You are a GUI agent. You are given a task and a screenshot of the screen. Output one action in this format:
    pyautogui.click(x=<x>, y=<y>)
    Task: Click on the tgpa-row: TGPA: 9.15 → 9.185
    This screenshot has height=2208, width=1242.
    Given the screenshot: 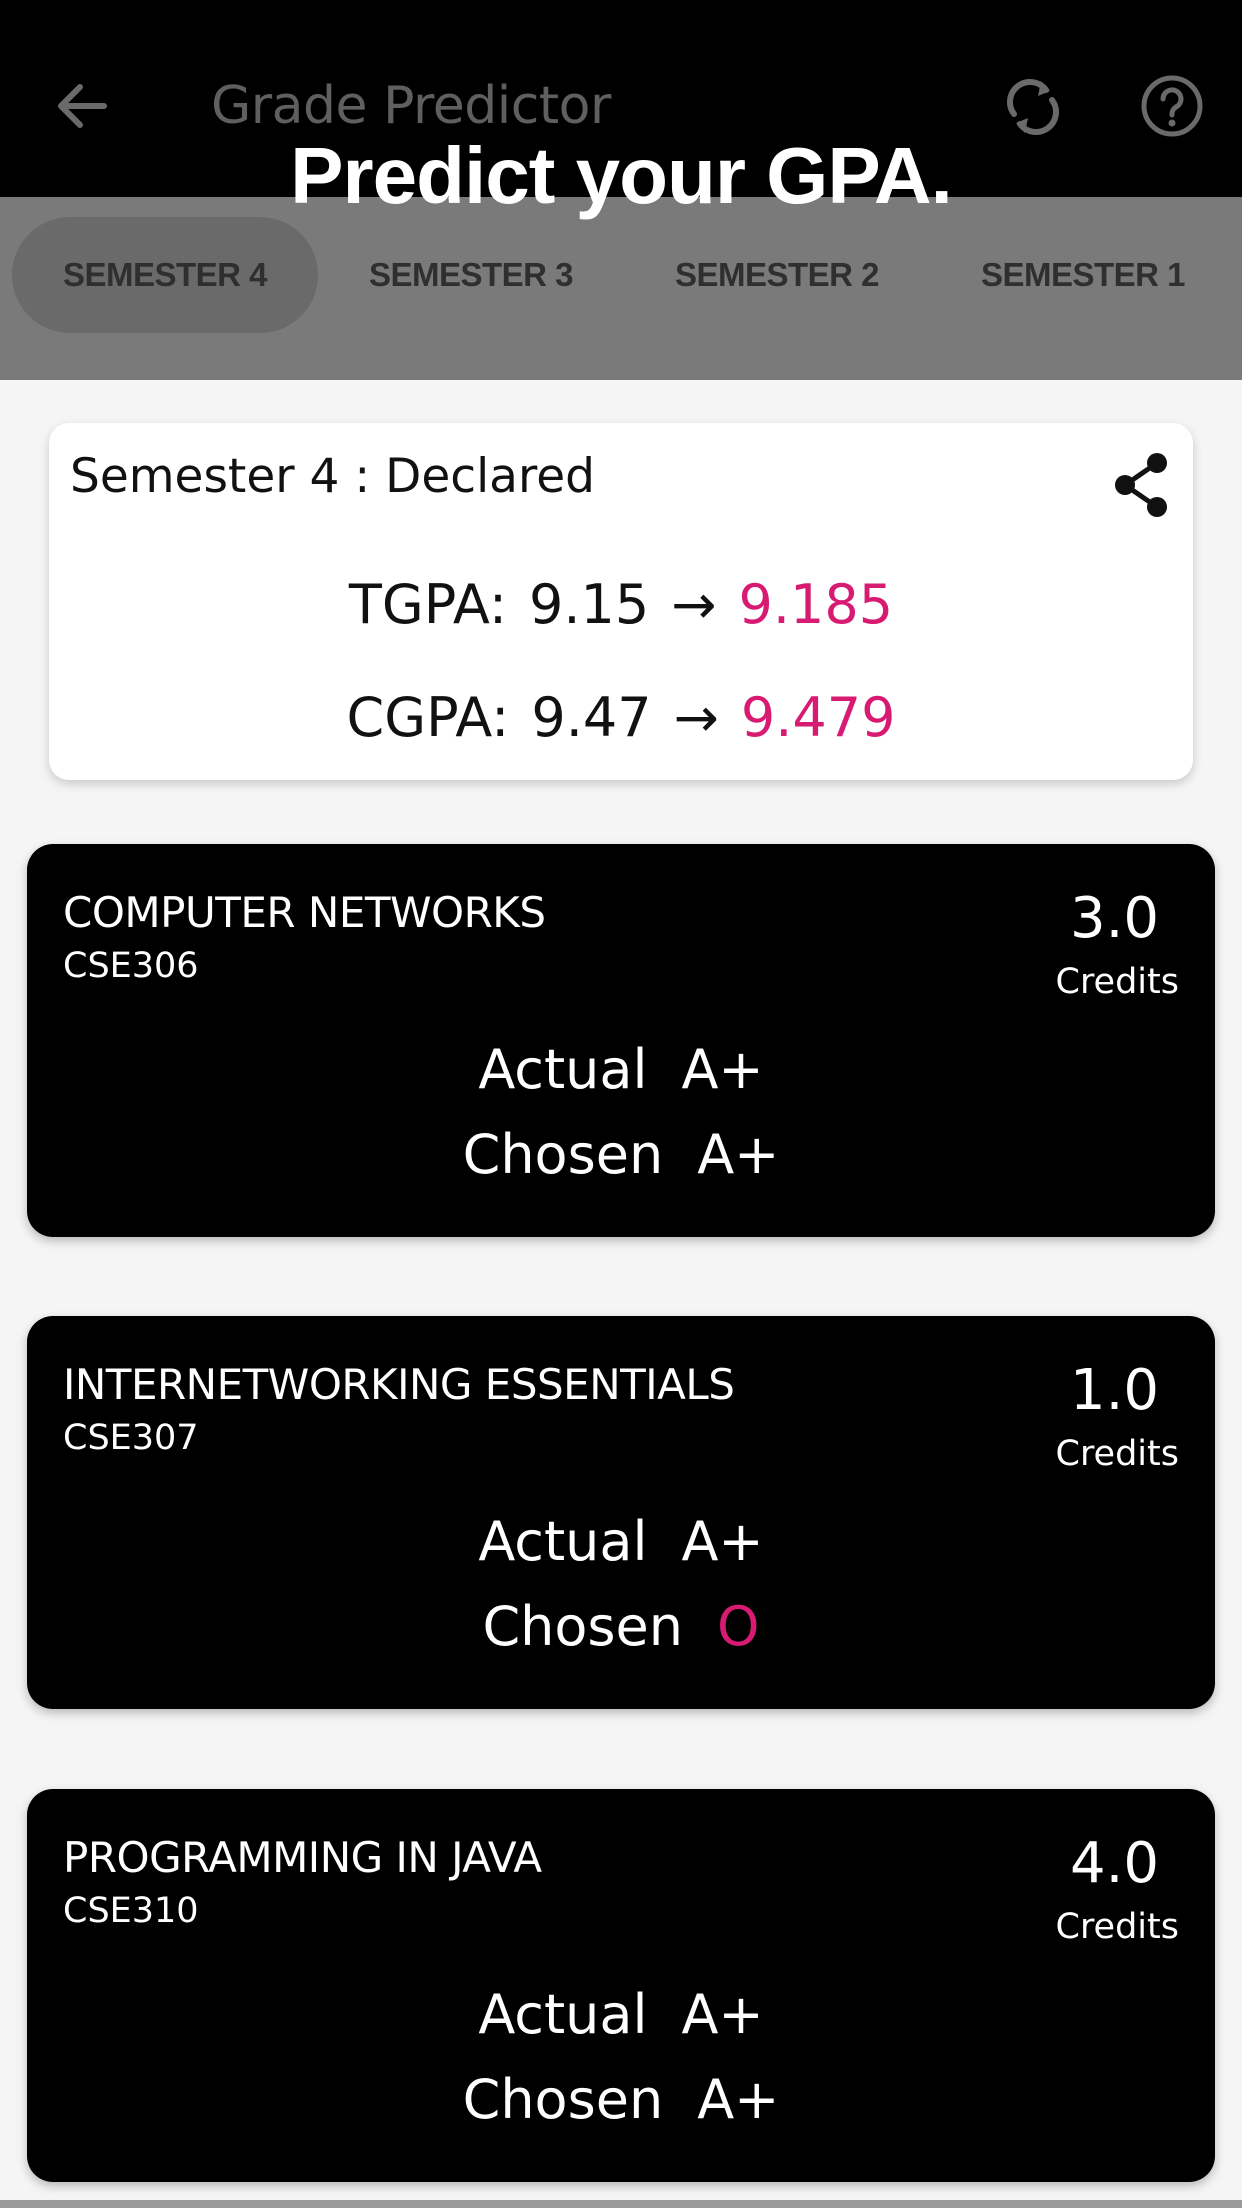 What is the action you would take?
    pyautogui.click(x=621, y=605)
    